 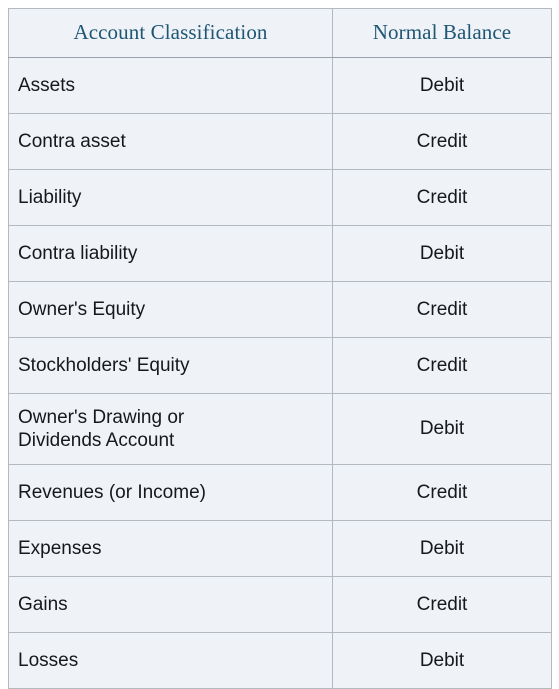 I want to click on table-row: Assets Debit, so click(x=280, y=85).